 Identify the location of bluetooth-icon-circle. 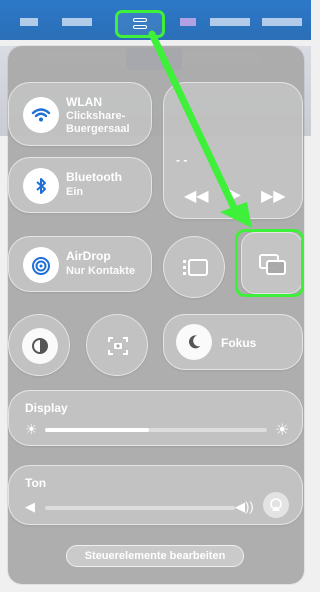
(41, 186).